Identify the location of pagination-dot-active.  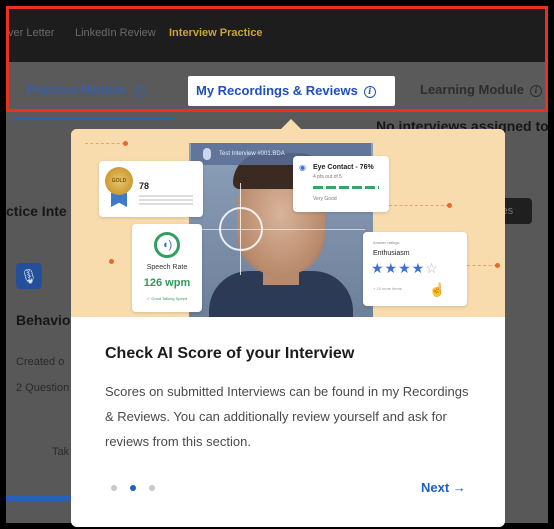
(133, 488).